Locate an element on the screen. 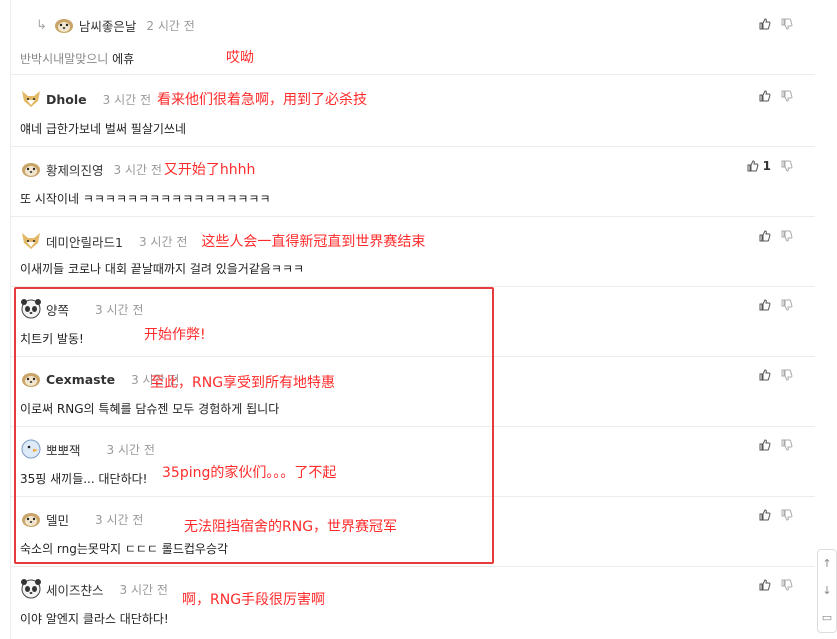 This screenshot has height=639, width=837. comment-body: 또 시작이네 ㅋㅋㅋㅋㅋㅋㅋㅋㅋㅋㅋㅋㅋㅋㅋㅋㅋ is located at coordinates (145, 199).